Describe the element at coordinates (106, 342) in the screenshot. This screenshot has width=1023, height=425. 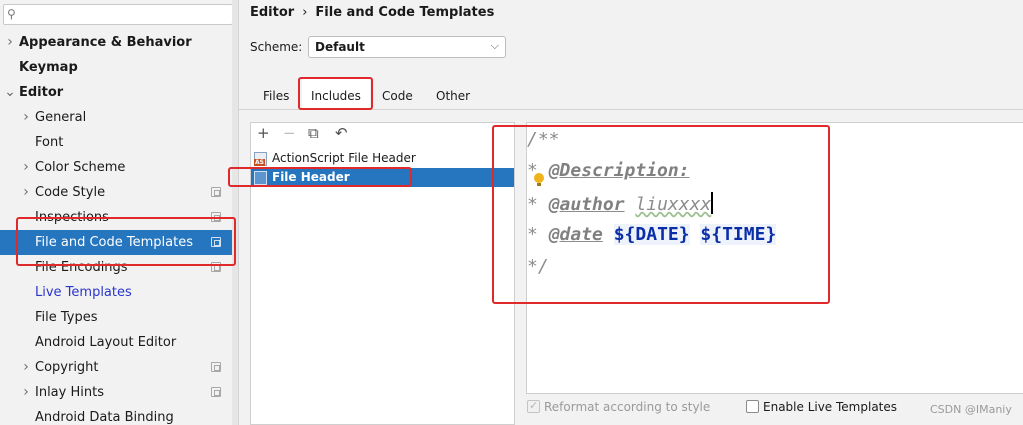
I see `sidebar-item-label: Android Layout Editor` at that location.